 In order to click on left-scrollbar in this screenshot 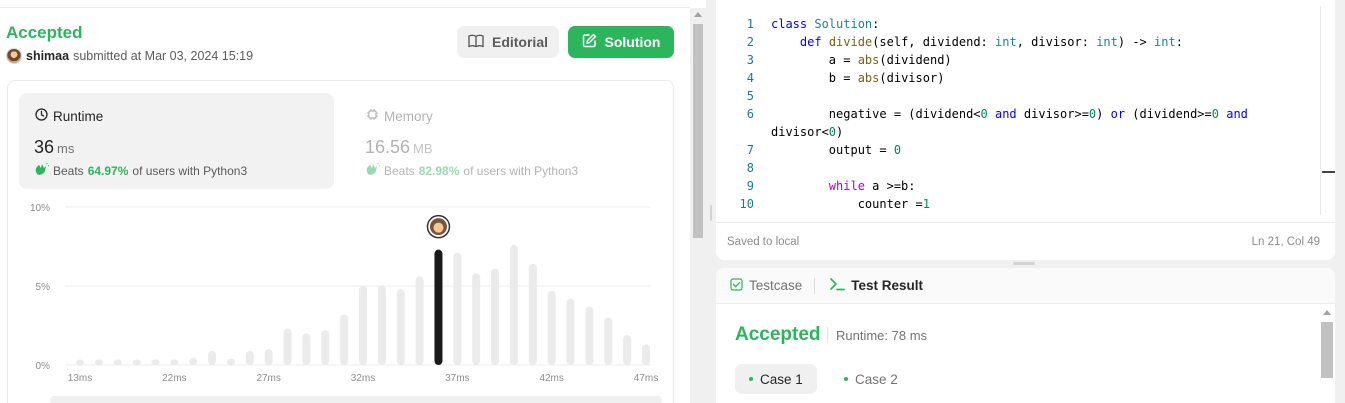, I will do `click(698, 205)`.